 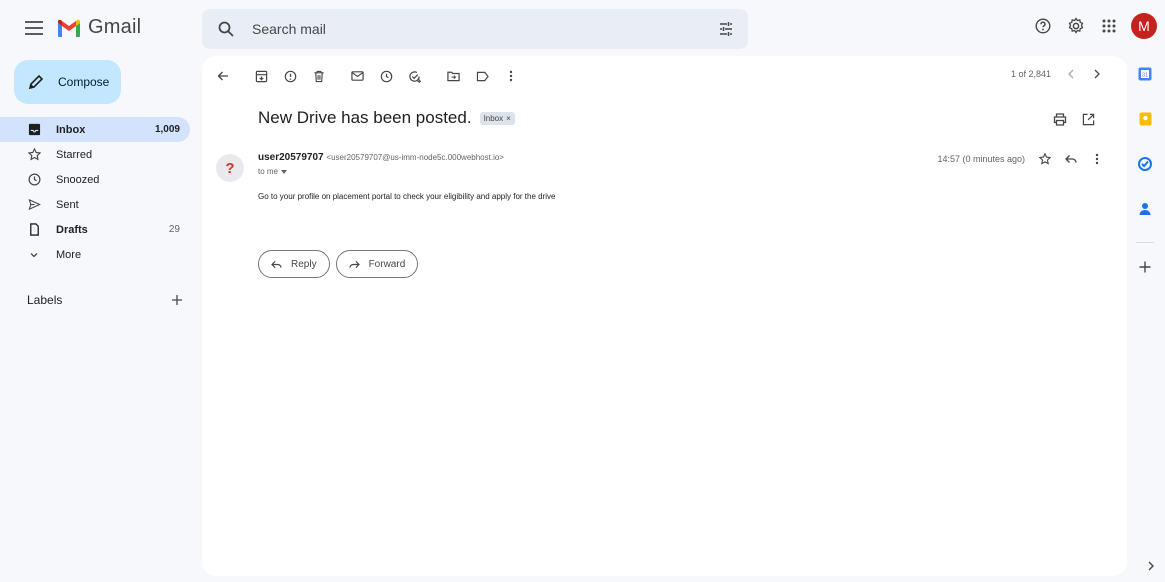 I want to click on sender-avatar: ?, so click(x=230, y=168).